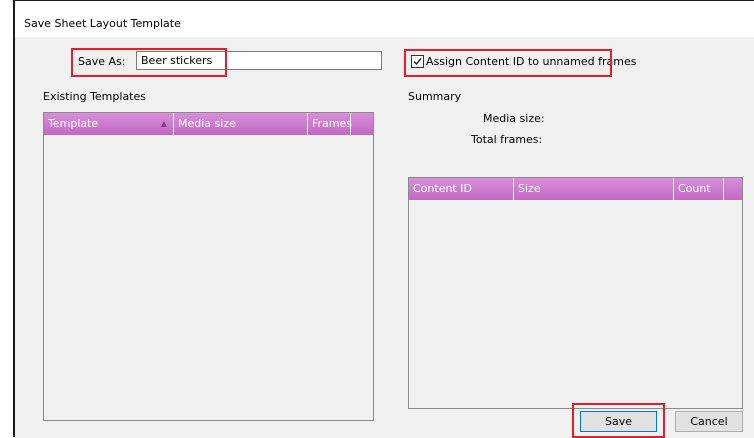  Describe the element at coordinates (529, 188) in the screenshot. I see `column-size-label: Size` at that location.